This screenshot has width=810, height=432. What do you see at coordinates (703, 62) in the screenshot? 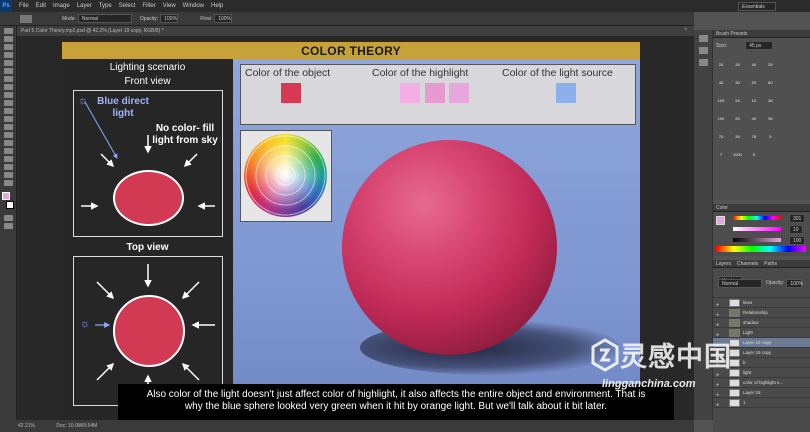
I see `character-icon` at bounding box center [703, 62].